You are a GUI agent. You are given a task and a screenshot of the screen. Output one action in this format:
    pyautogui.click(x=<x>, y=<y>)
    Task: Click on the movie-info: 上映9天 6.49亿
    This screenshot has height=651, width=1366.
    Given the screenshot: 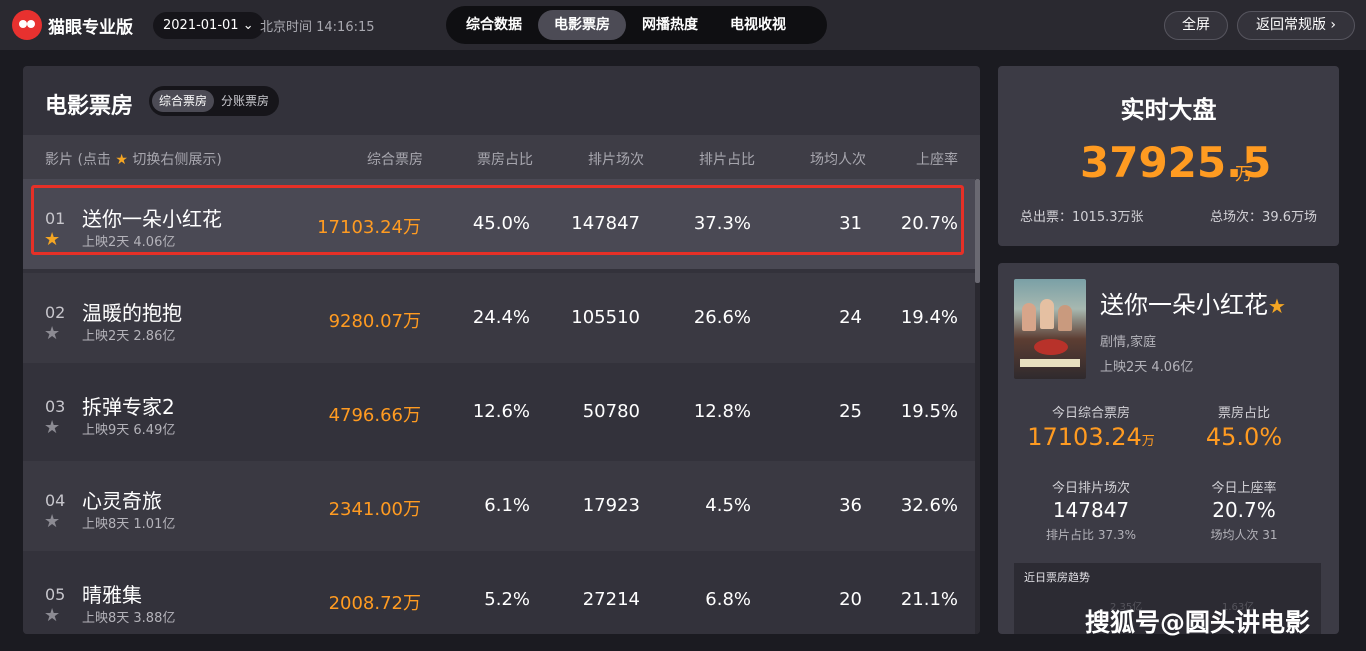 What is the action you would take?
    pyautogui.click(x=129, y=430)
    